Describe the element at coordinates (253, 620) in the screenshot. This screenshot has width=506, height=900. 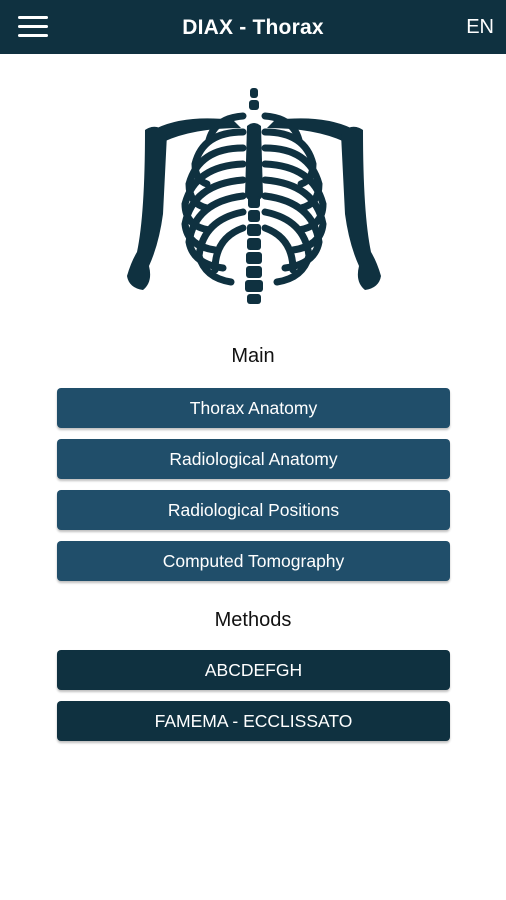
I see `methods-section-title: Methods` at that location.